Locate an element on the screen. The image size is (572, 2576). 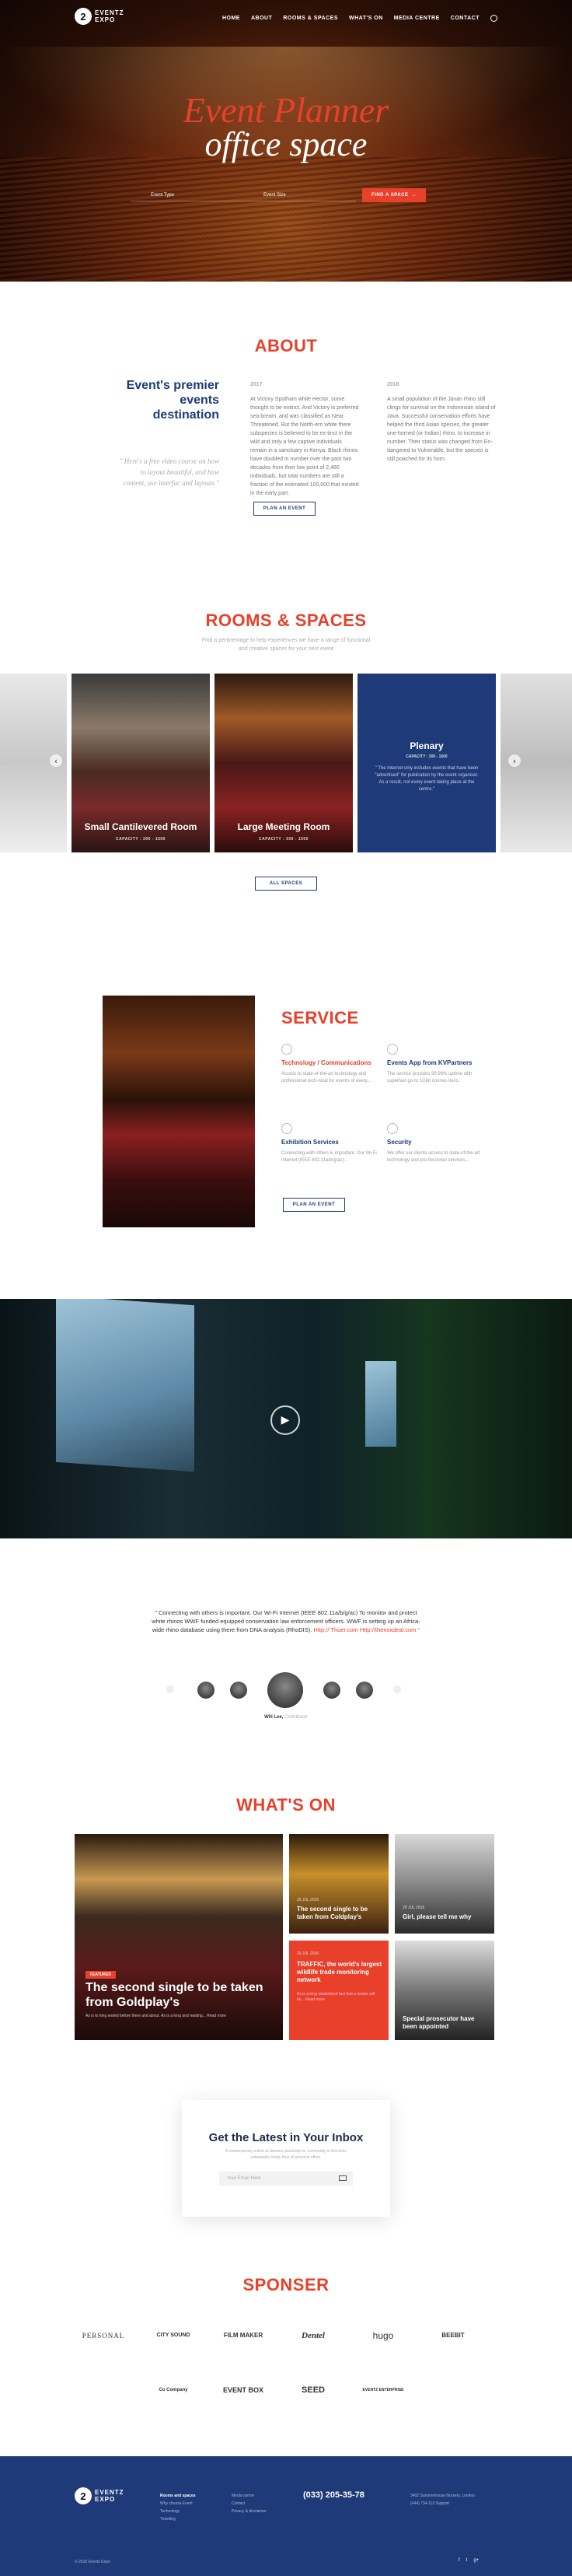
footer-link: Technology is located at coordinates (178, 2512).